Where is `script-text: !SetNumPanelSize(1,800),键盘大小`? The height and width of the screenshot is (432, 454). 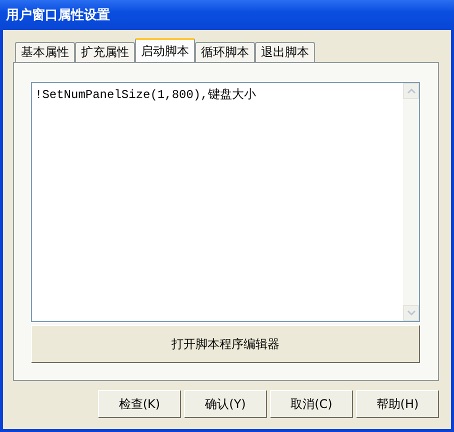
script-text: !SetNumPanelSize(1,800),键盘大小 is located at coordinates (145, 95).